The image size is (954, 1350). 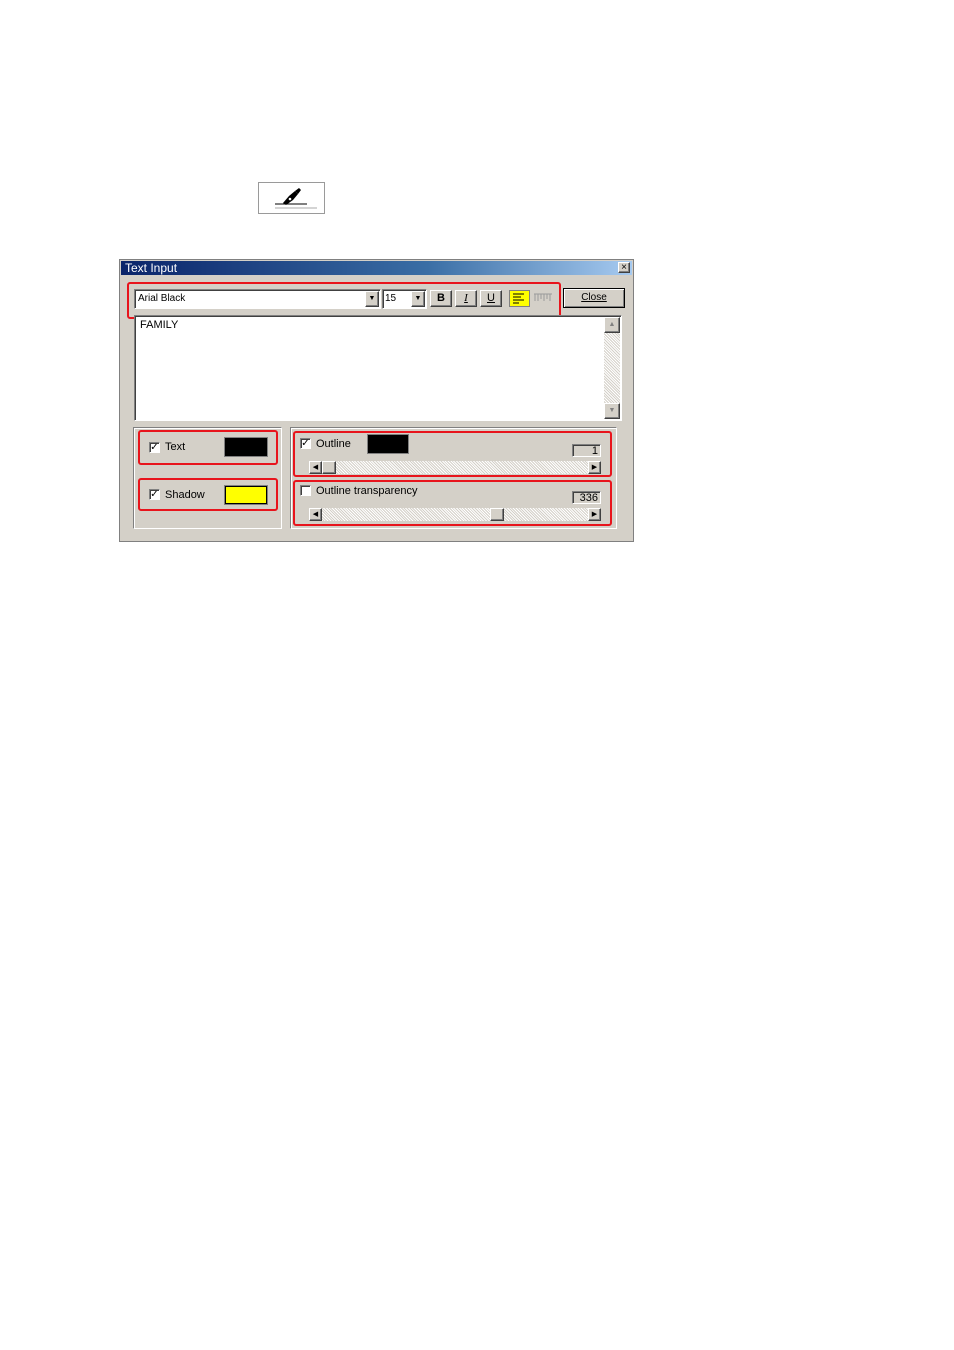 I want to click on outline-color-swatch, so click(x=388, y=444).